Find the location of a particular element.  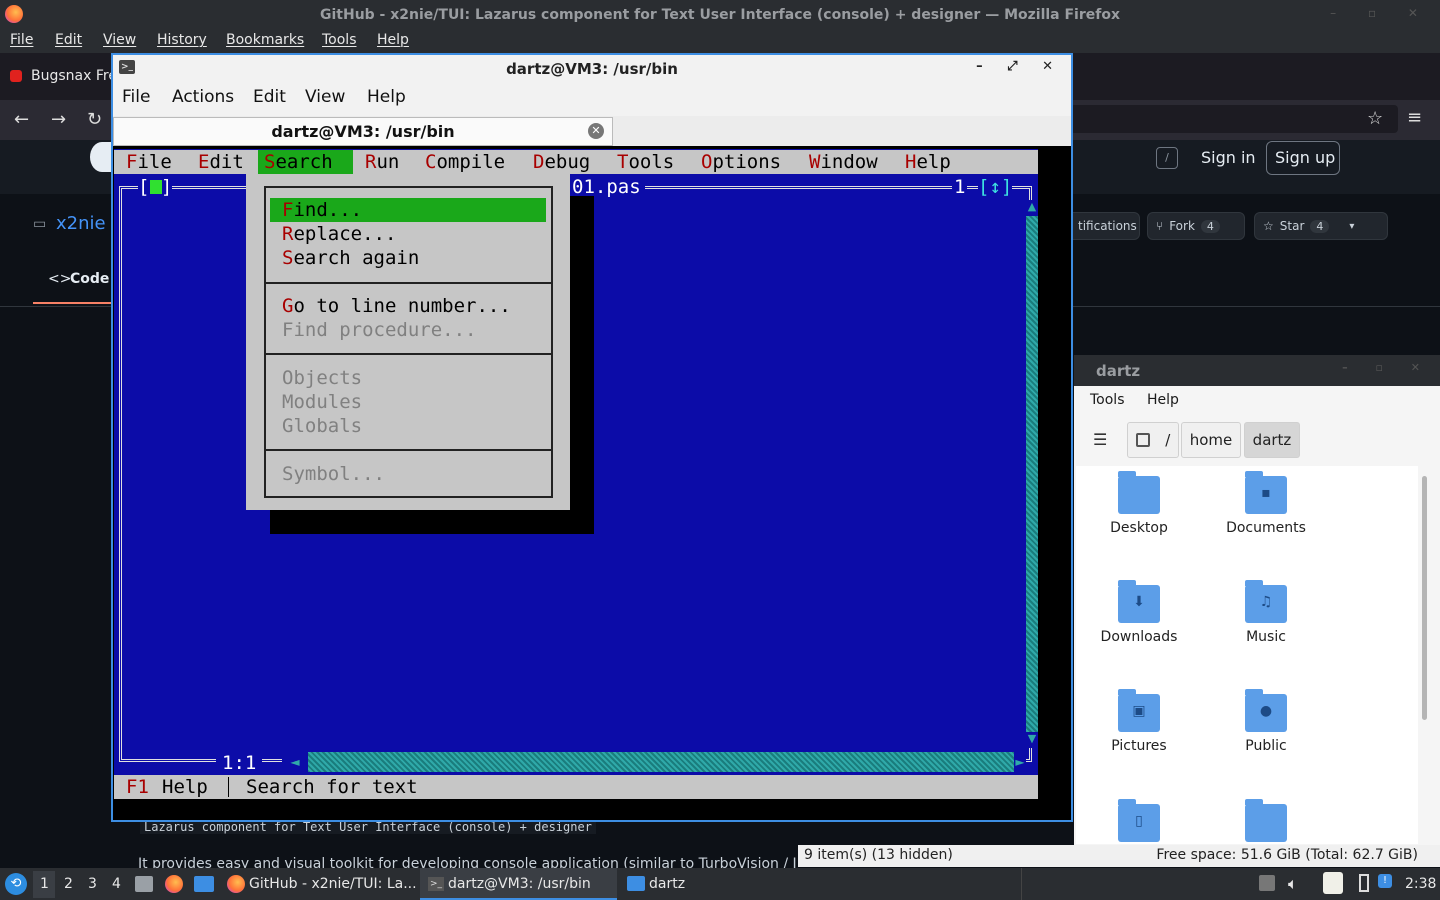

status-key-help: Help is located at coordinates (185, 787).